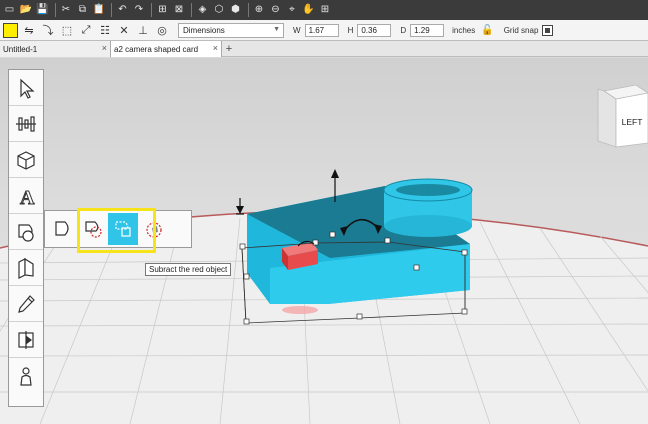 The image size is (648, 424). I want to click on cut-icon: ✂, so click(66, 10).